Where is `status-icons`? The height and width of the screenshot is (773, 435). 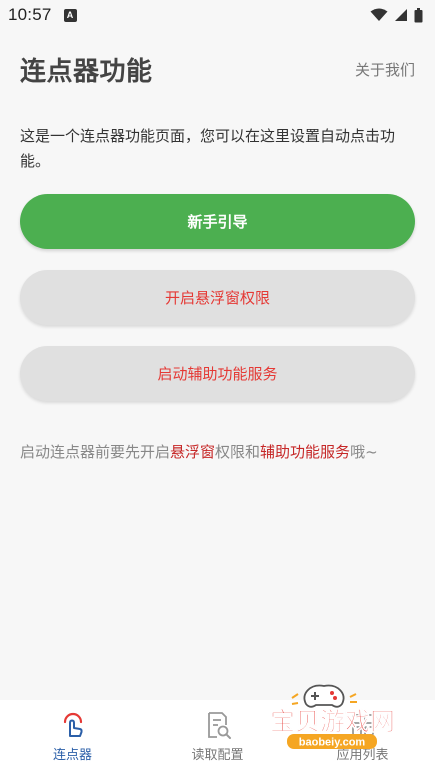
status-icons is located at coordinates (396, 15).